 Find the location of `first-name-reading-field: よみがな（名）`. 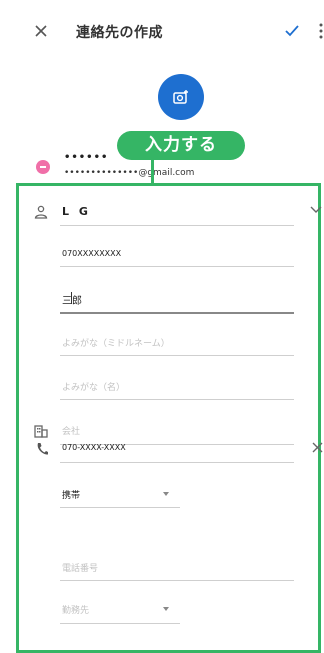

first-name-reading-field: よみがな（名） is located at coordinates (93, 386).